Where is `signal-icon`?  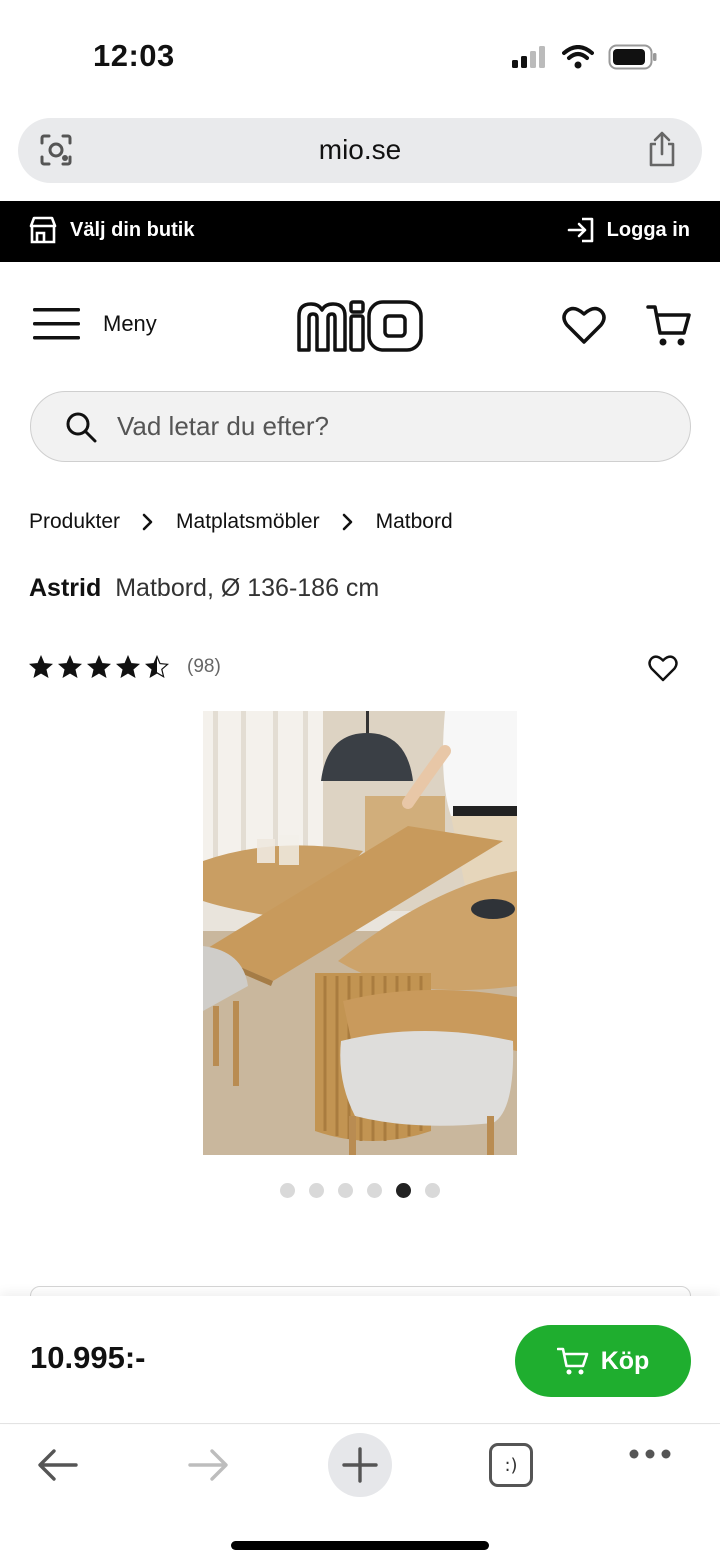 signal-icon is located at coordinates (528, 57).